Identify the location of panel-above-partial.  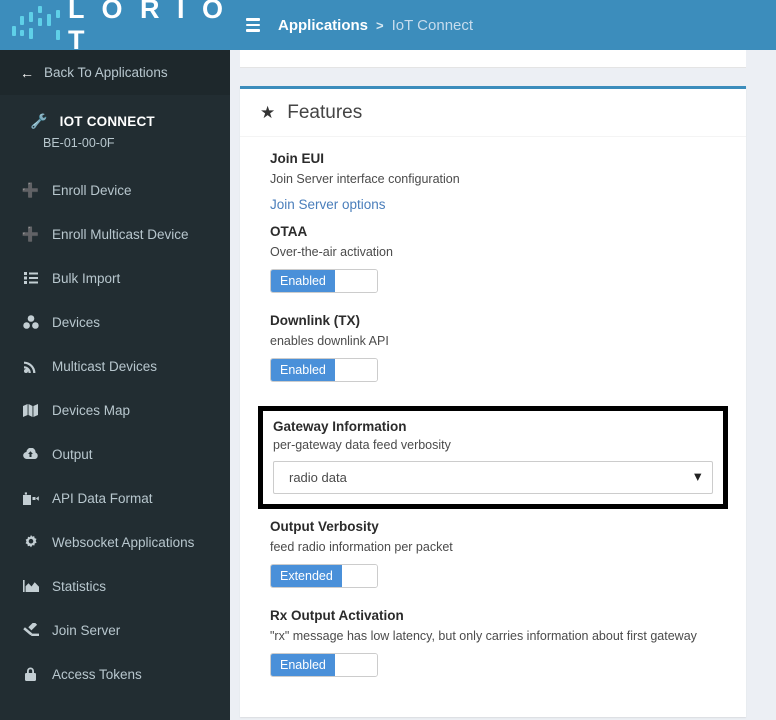
(493, 59).